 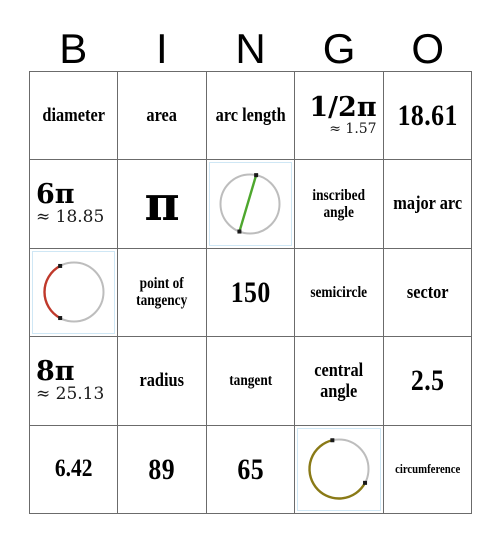 I want to click on pi-expression-value: 6π, so click(x=55, y=195).